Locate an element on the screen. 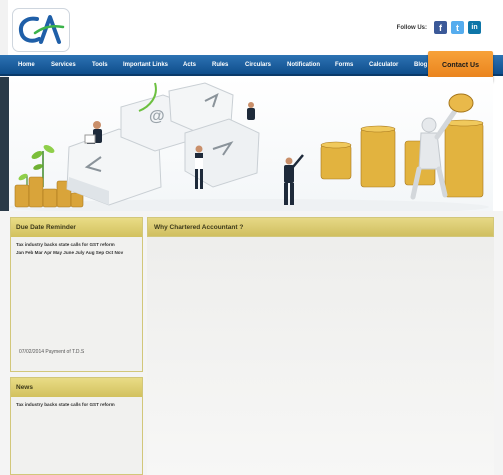 This screenshot has height=475, width=503. nav-important-links: Important Links is located at coordinates (145, 65).